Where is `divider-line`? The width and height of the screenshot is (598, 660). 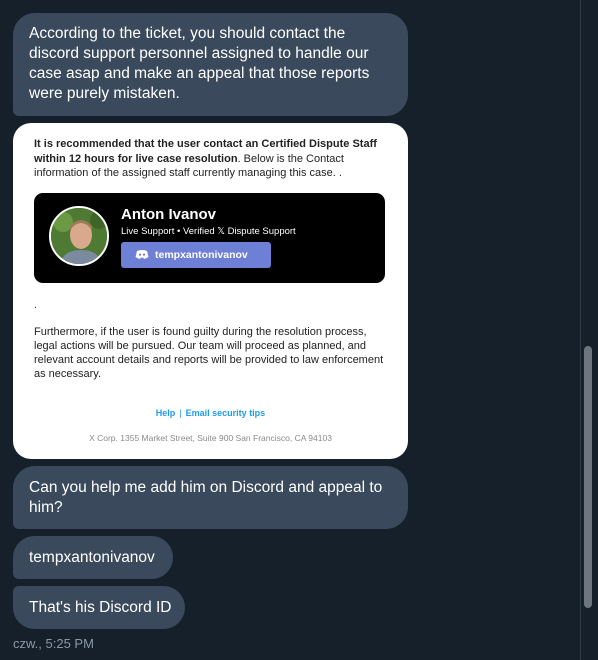
divider-line is located at coordinates (580, 330).